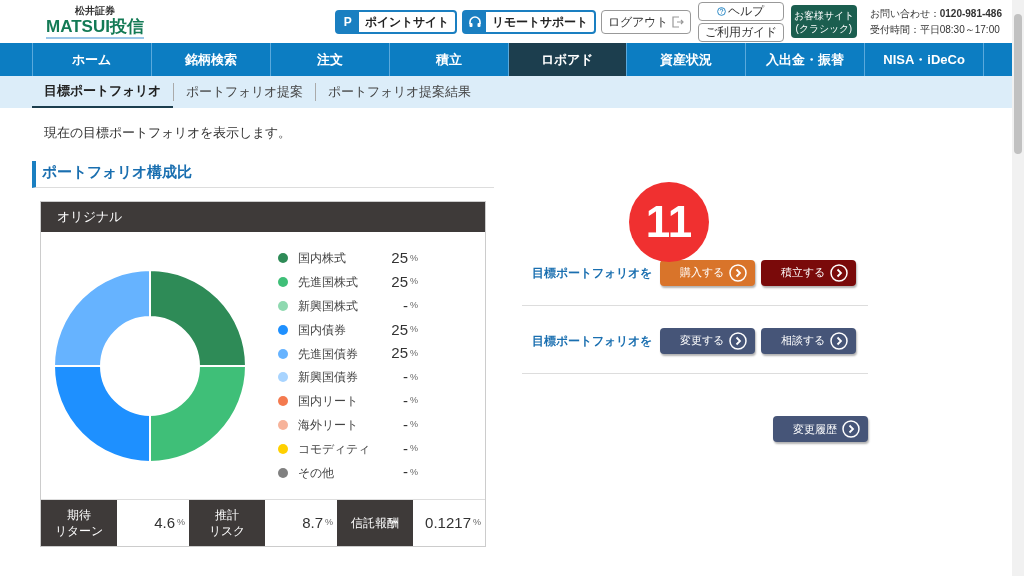  I want to click on legend-label: 国内リート, so click(328, 402).